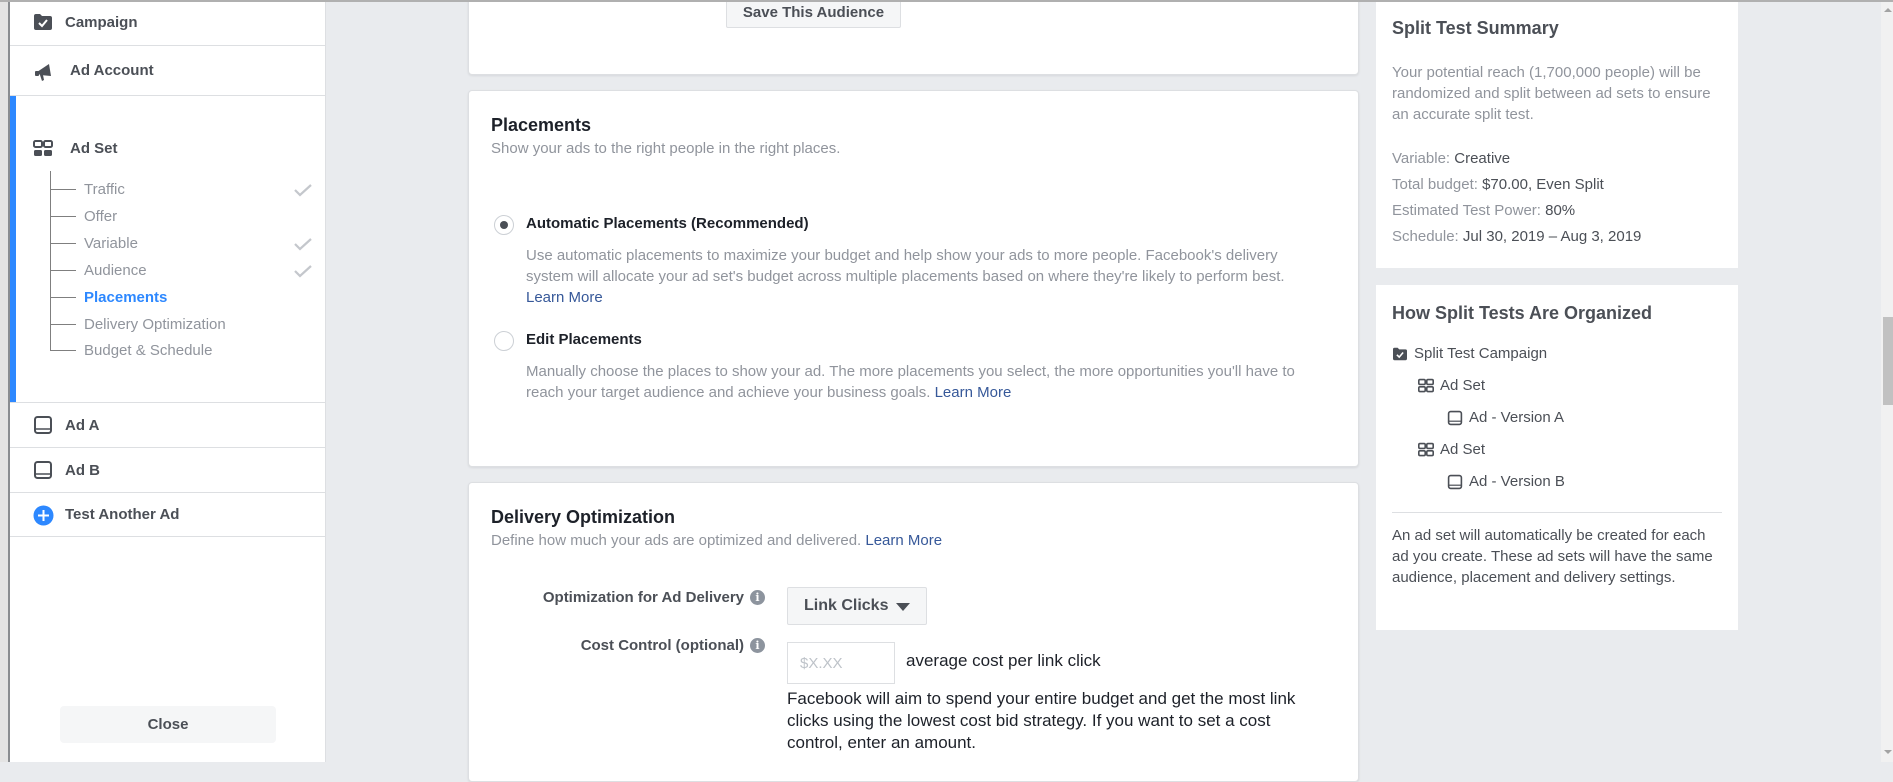 Image resolution: width=1893 pixels, height=782 pixels. Describe the element at coordinates (155, 324) in the screenshot. I see `step-delivery-optimization: Delivery Optimization` at that location.